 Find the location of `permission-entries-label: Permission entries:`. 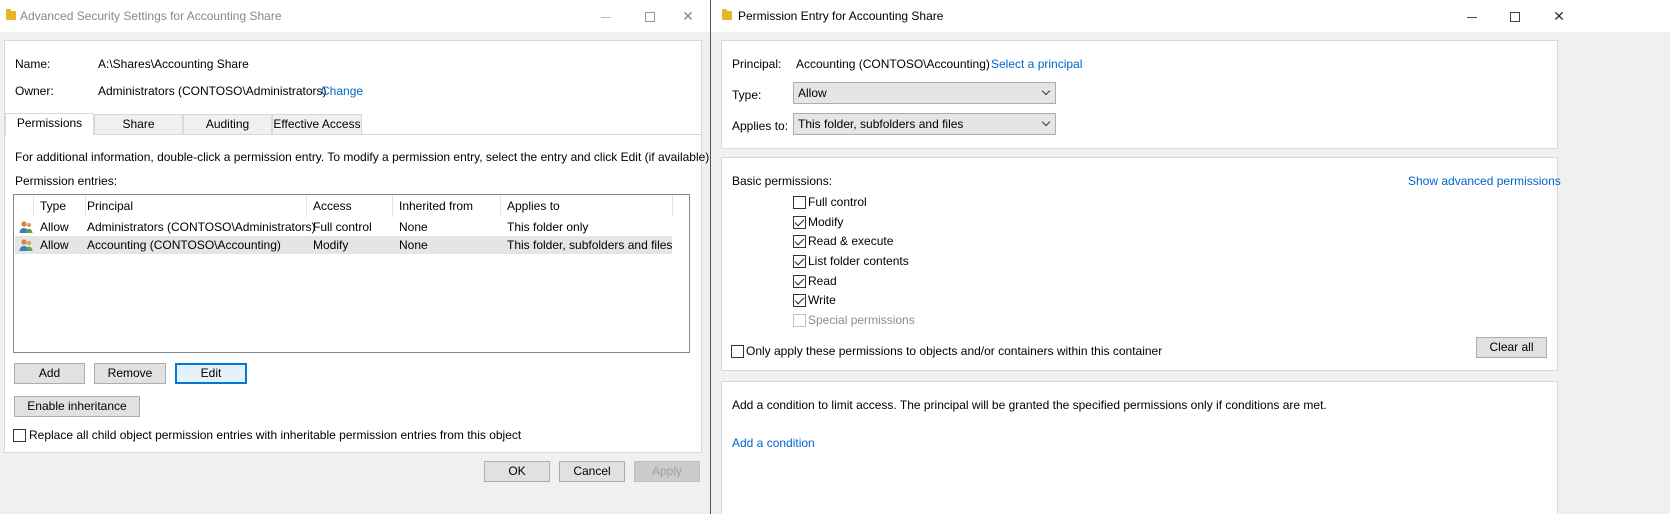

permission-entries-label: Permission entries: is located at coordinates (66, 181).